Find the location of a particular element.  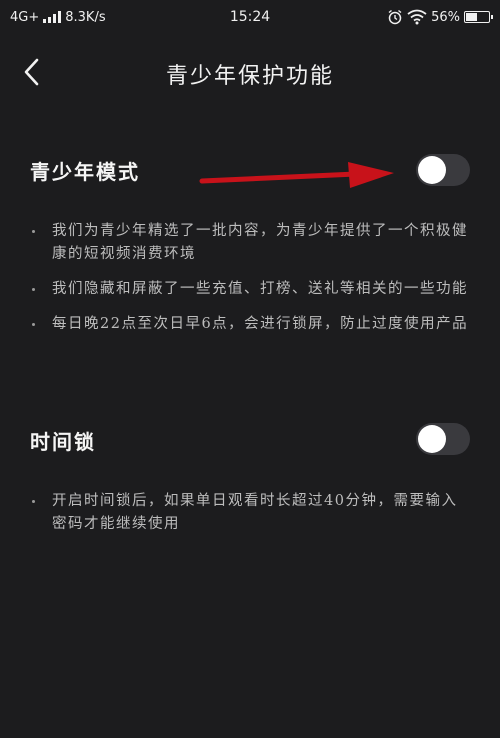

signal-icon is located at coordinates (52, 17).